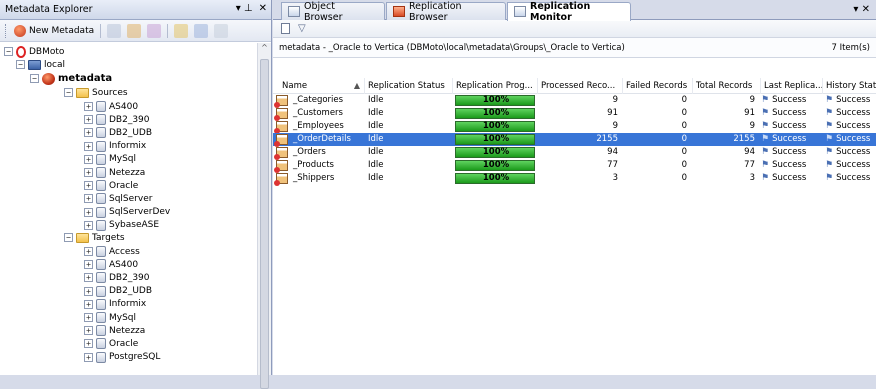 The height and width of the screenshot is (389, 876). I want to click on tab-replication-monitor: Replication Monitor, so click(569, 12).